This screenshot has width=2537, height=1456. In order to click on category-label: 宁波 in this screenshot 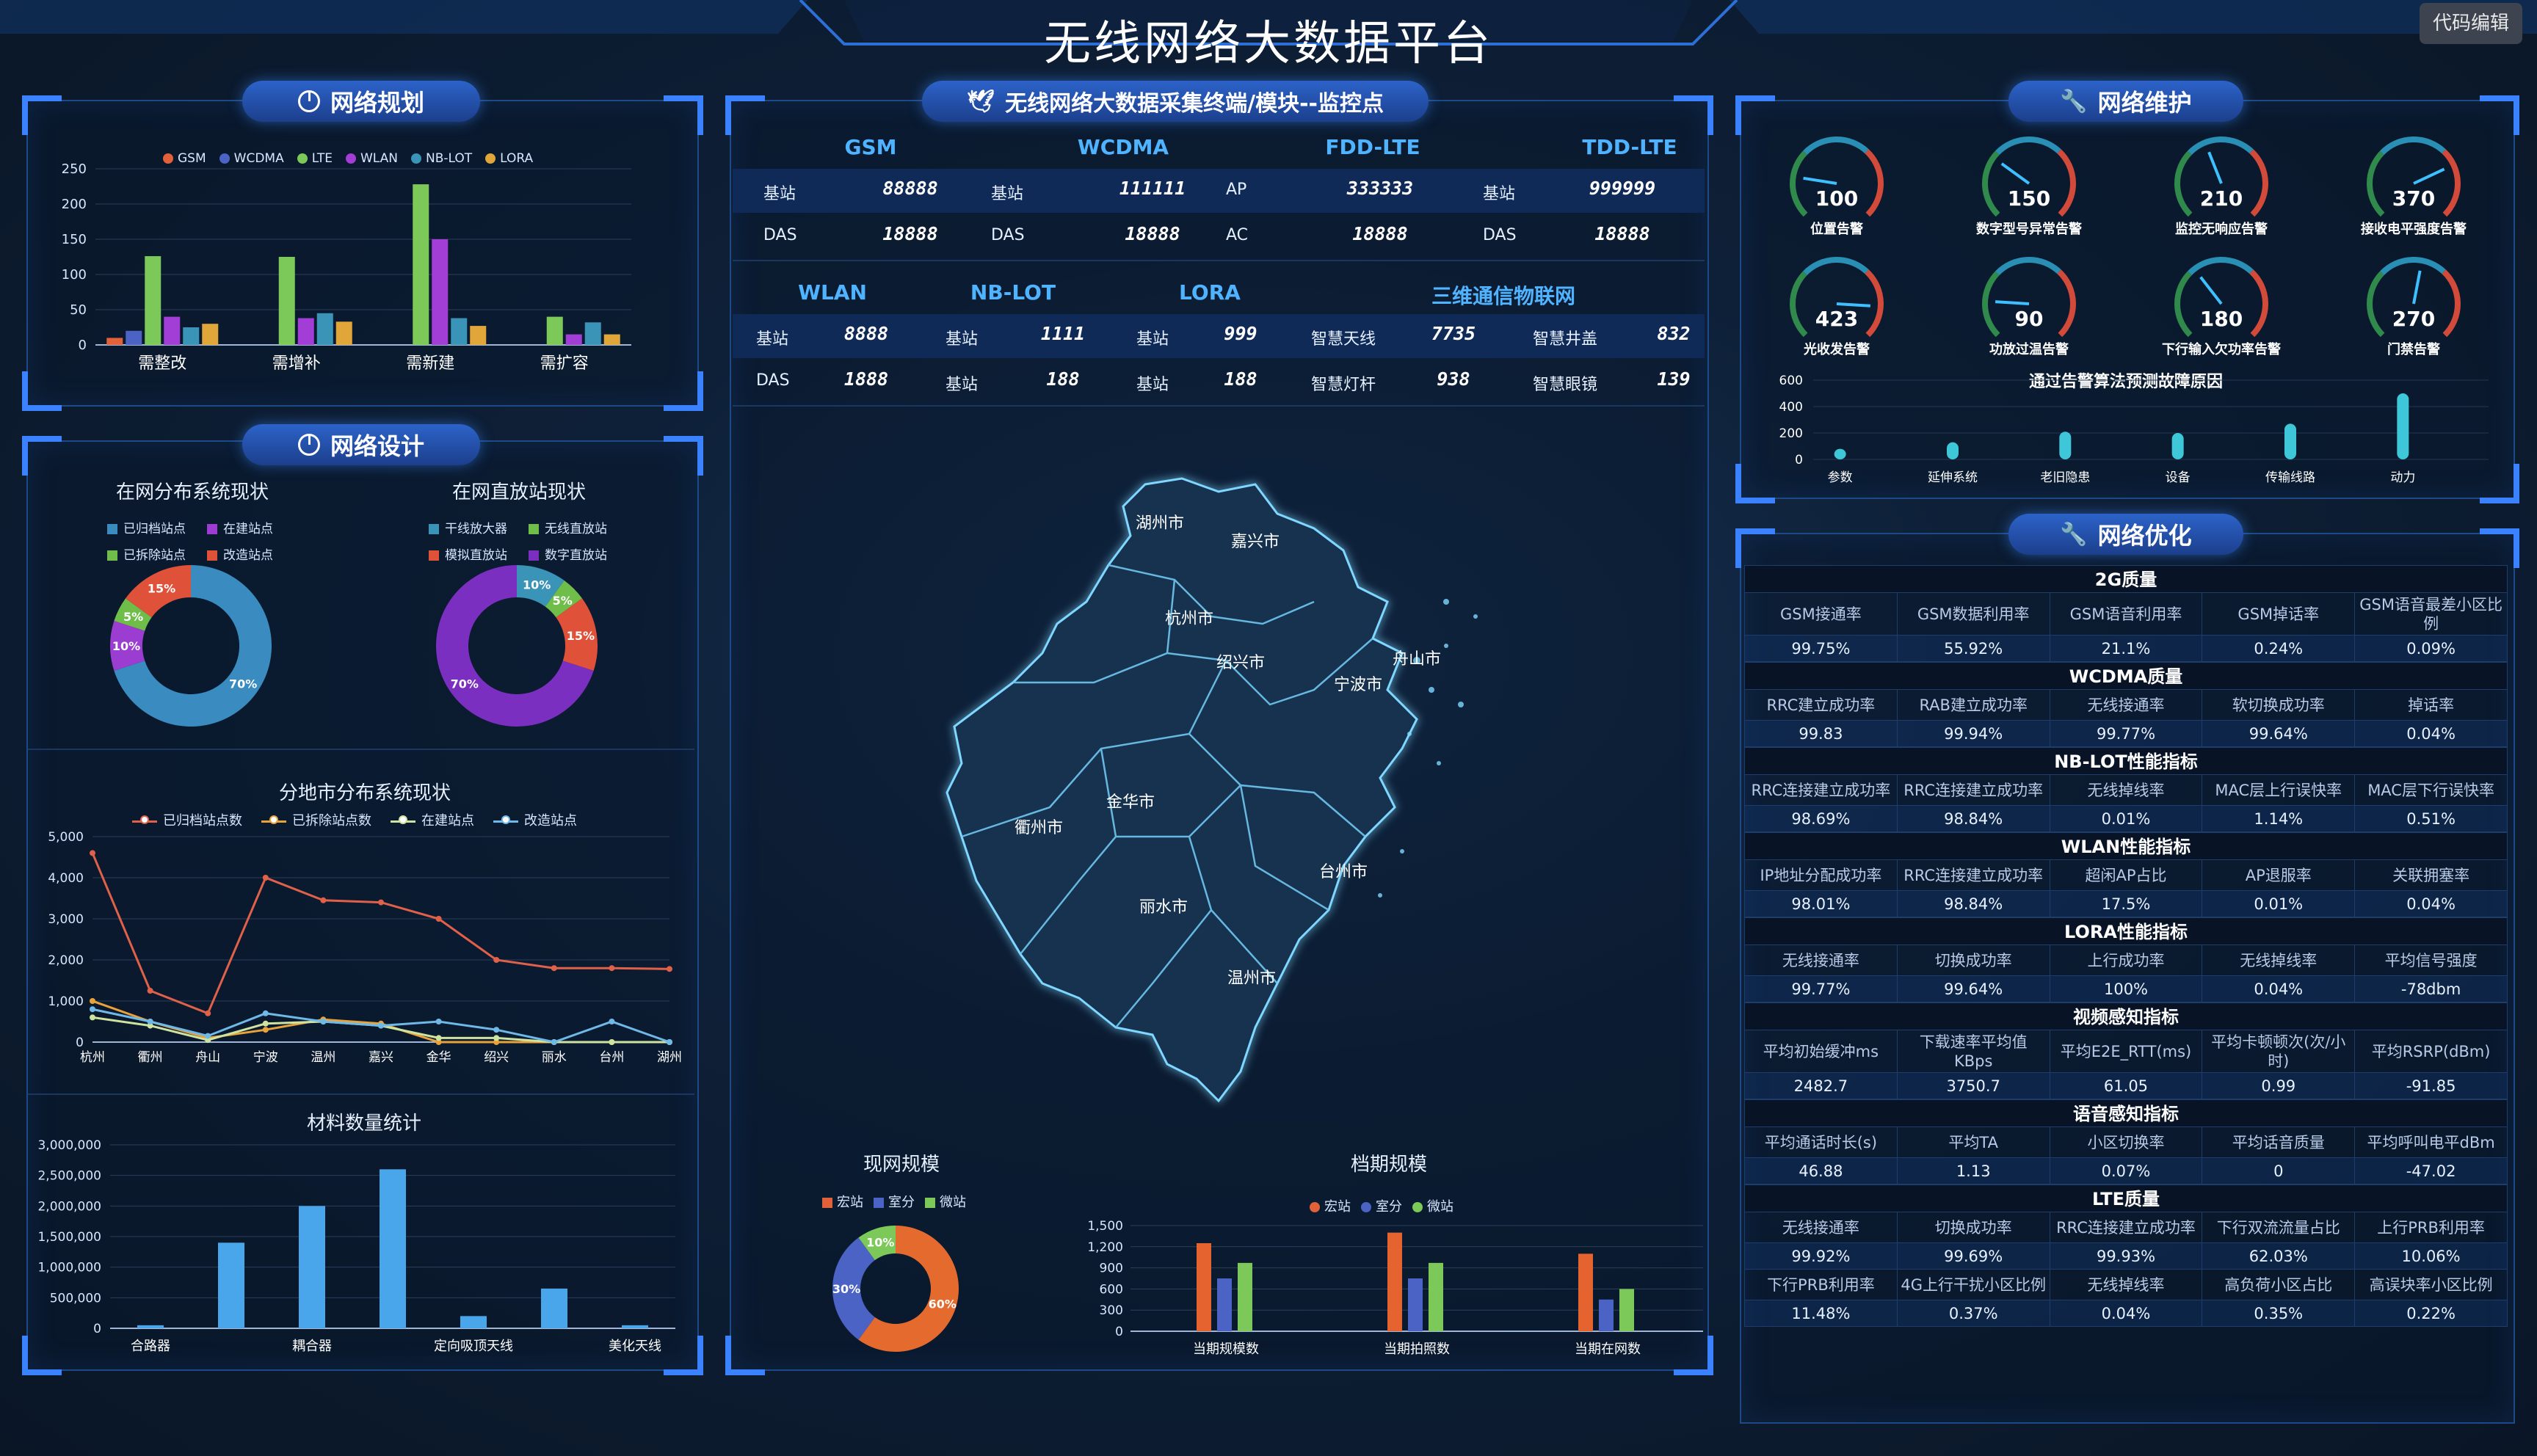, I will do `click(265, 1058)`.